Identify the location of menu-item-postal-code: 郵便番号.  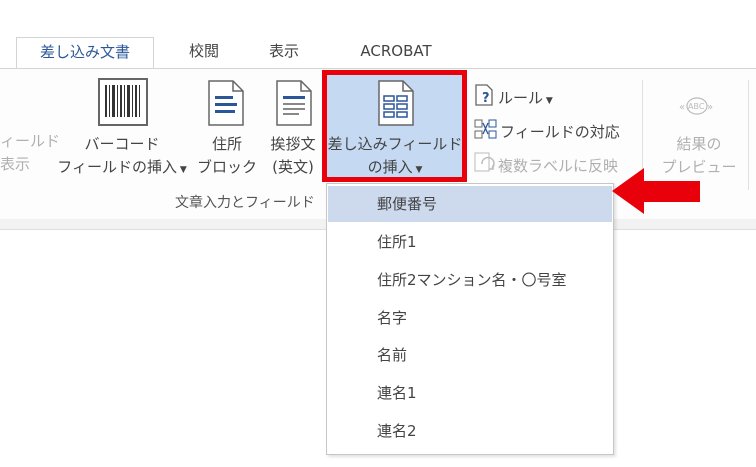
(470, 204).